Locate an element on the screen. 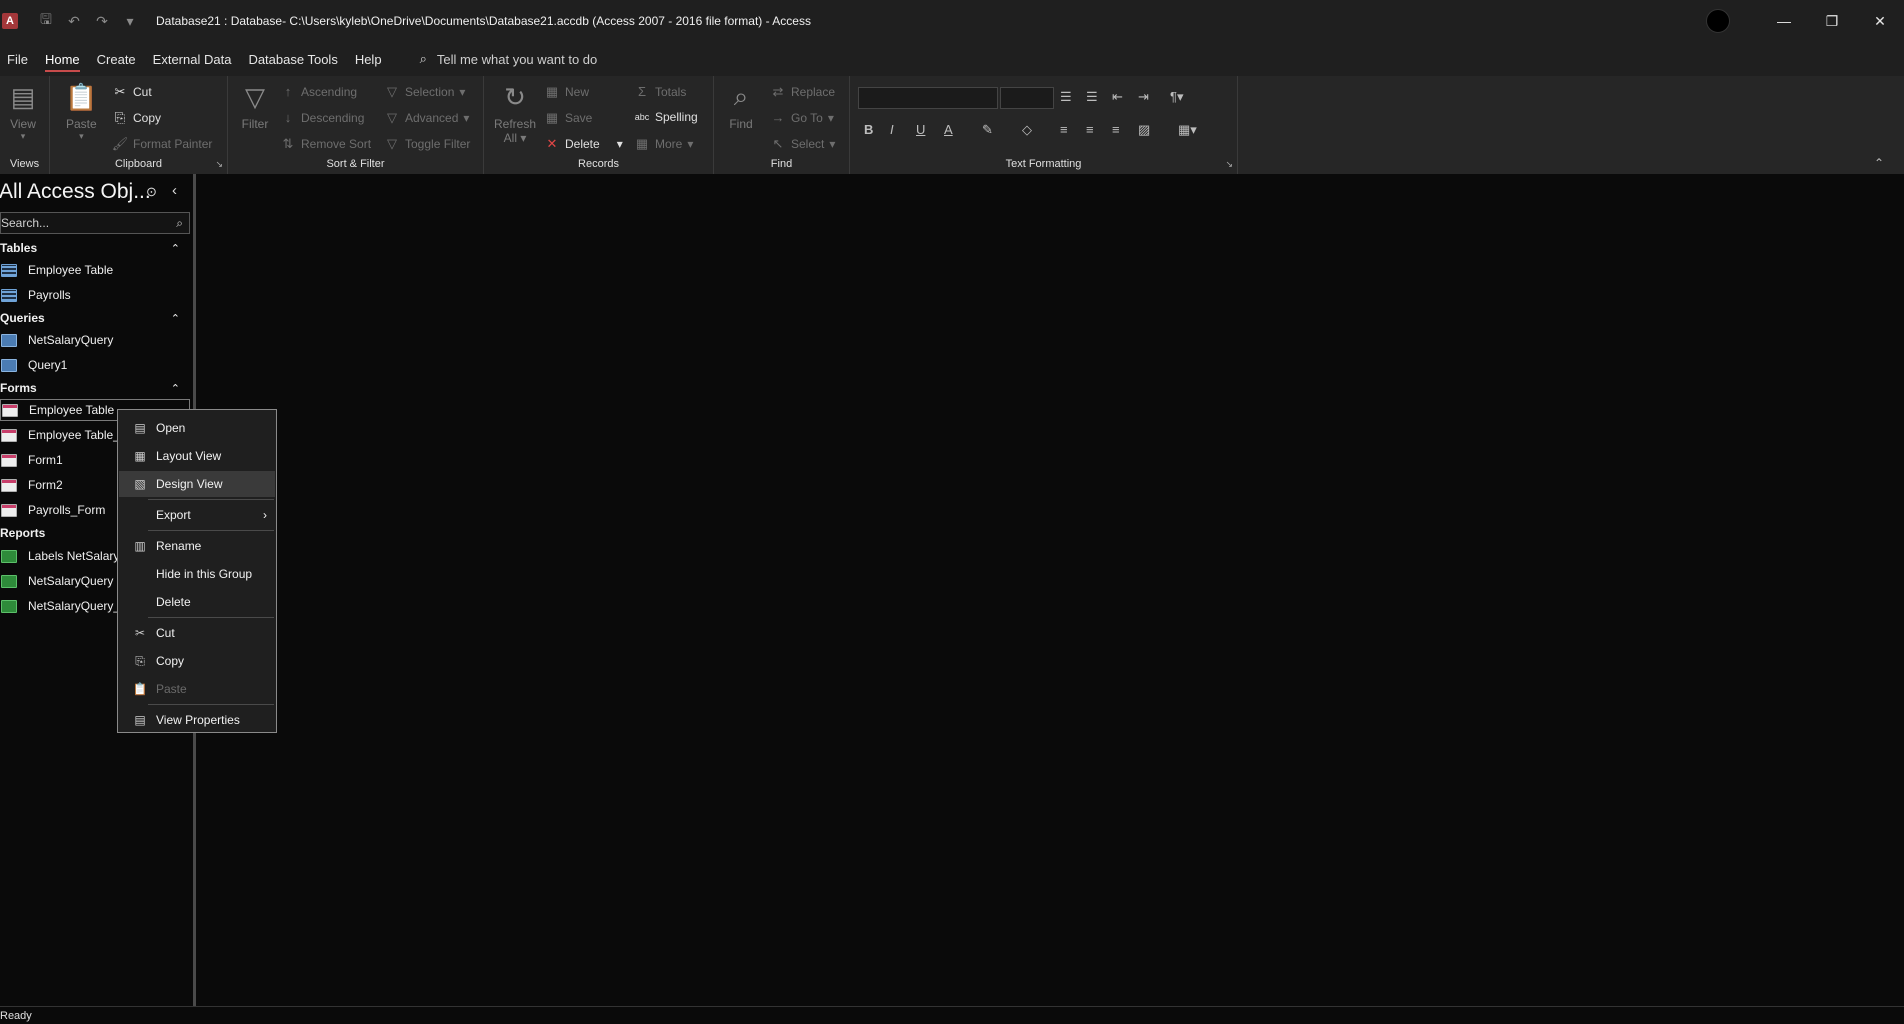  align-center-icon: ≡ is located at coordinates (1090, 129).